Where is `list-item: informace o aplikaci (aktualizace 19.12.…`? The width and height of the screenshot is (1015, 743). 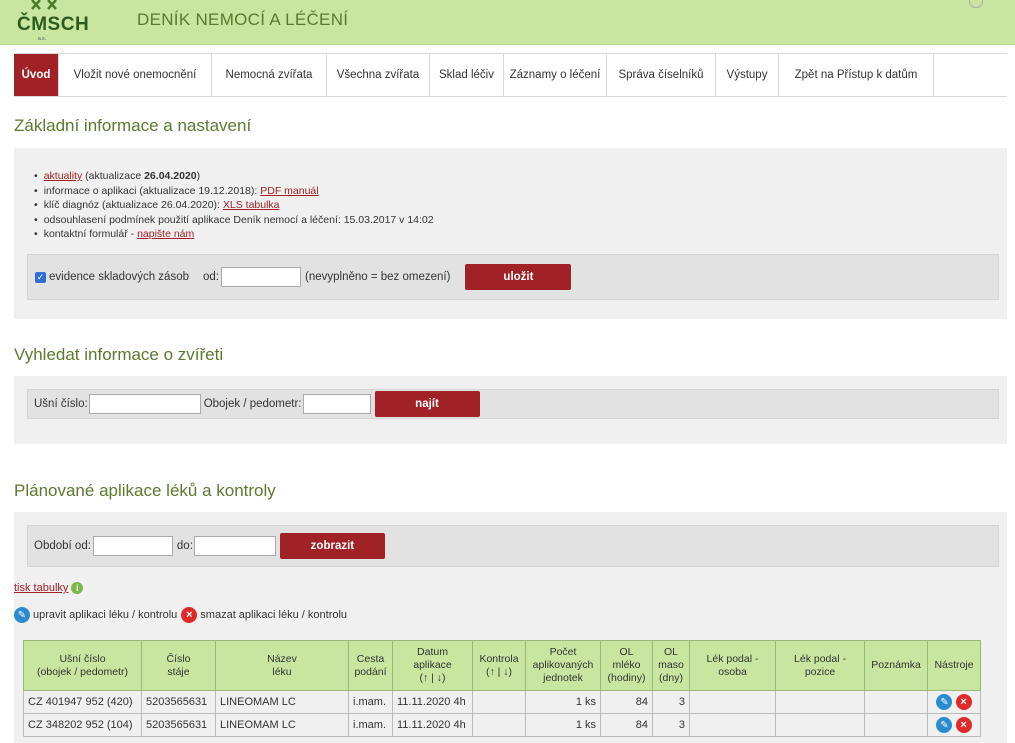 list-item: informace o aplikaci (aktualizace 19.12.… is located at coordinates (231, 191).